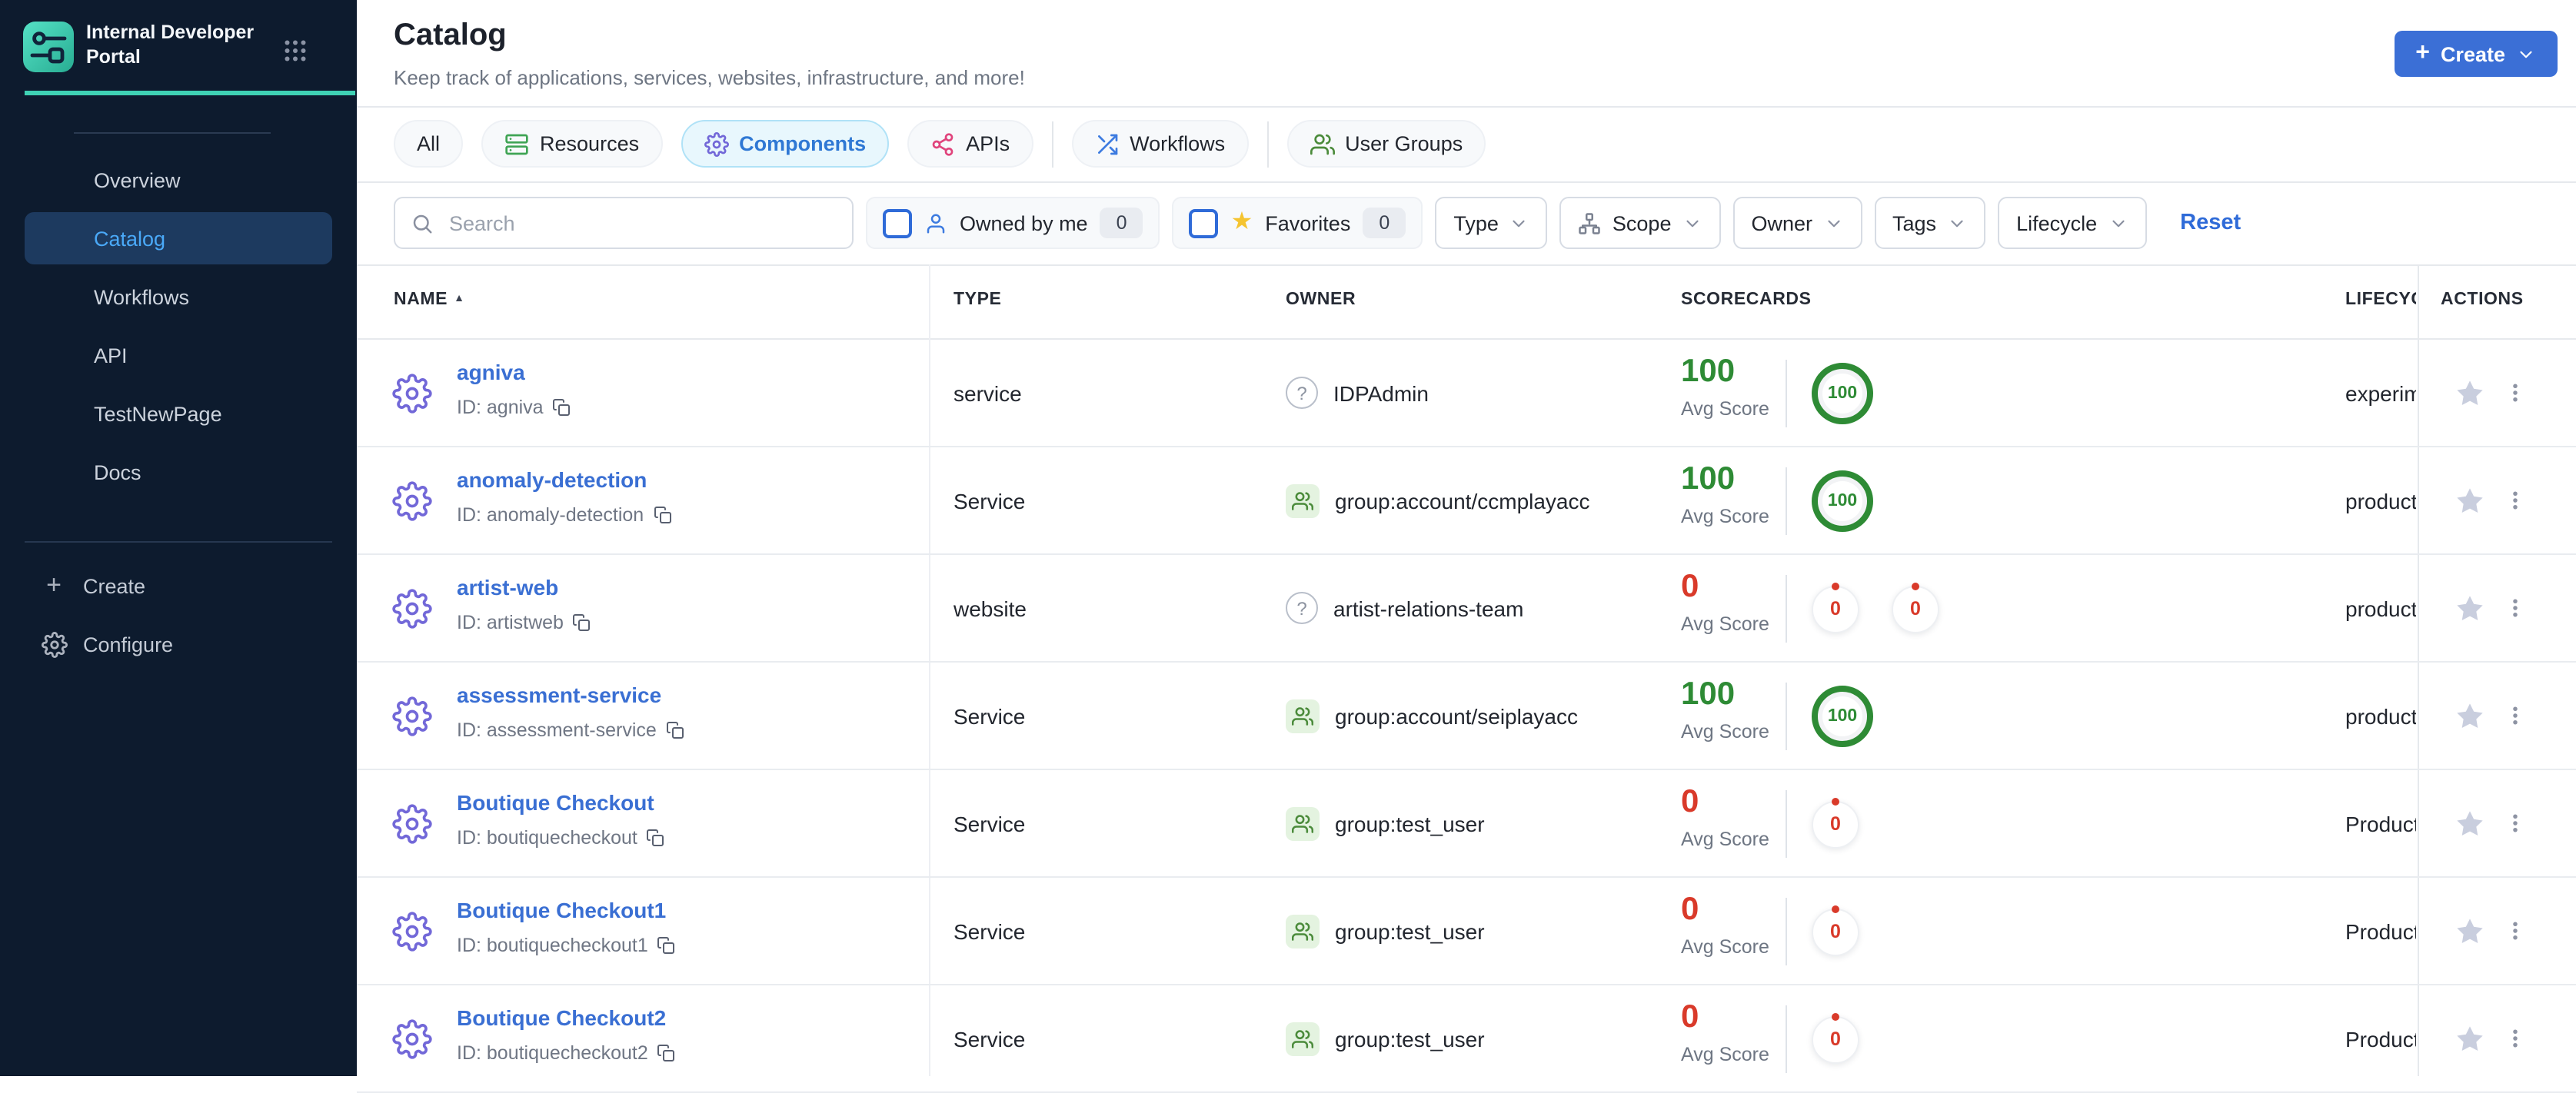  What do you see at coordinates (803, 143) in the screenshot?
I see `tab-label: Components` at bounding box center [803, 143].